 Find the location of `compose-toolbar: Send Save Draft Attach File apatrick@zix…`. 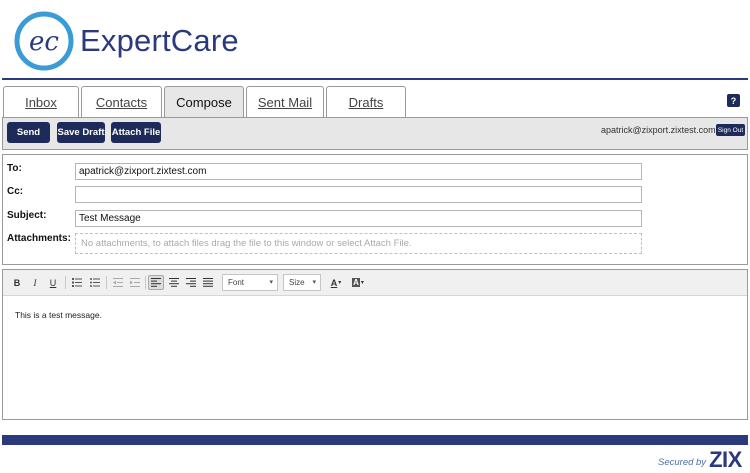

compose-toolbar: Send Save Draft Attach File apatrick@zix… is located at coordinates (375, 133).